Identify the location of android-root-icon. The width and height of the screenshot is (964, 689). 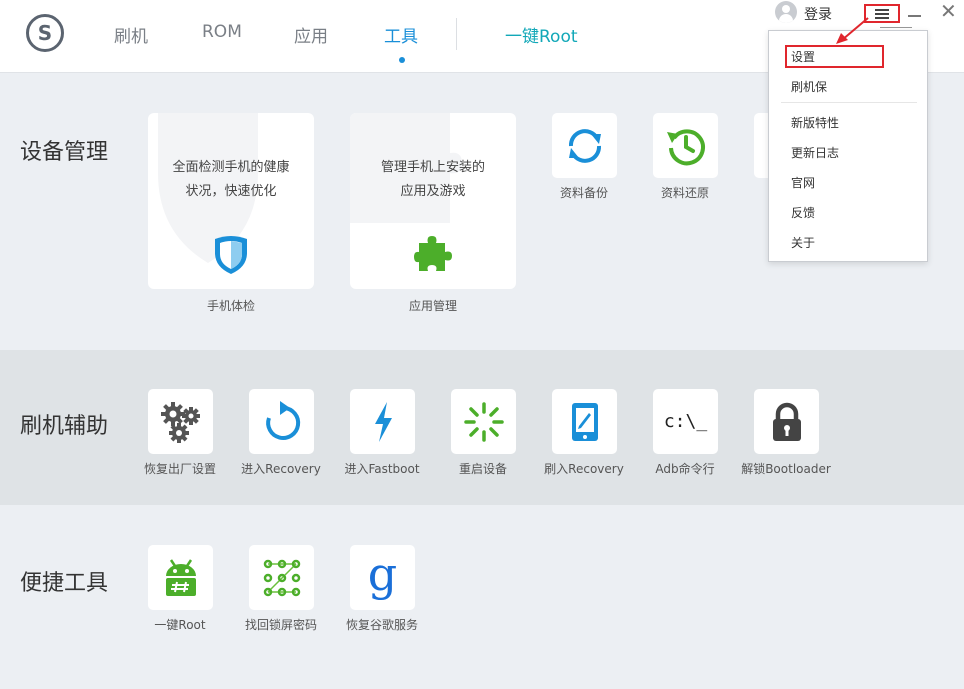
(180, 577).